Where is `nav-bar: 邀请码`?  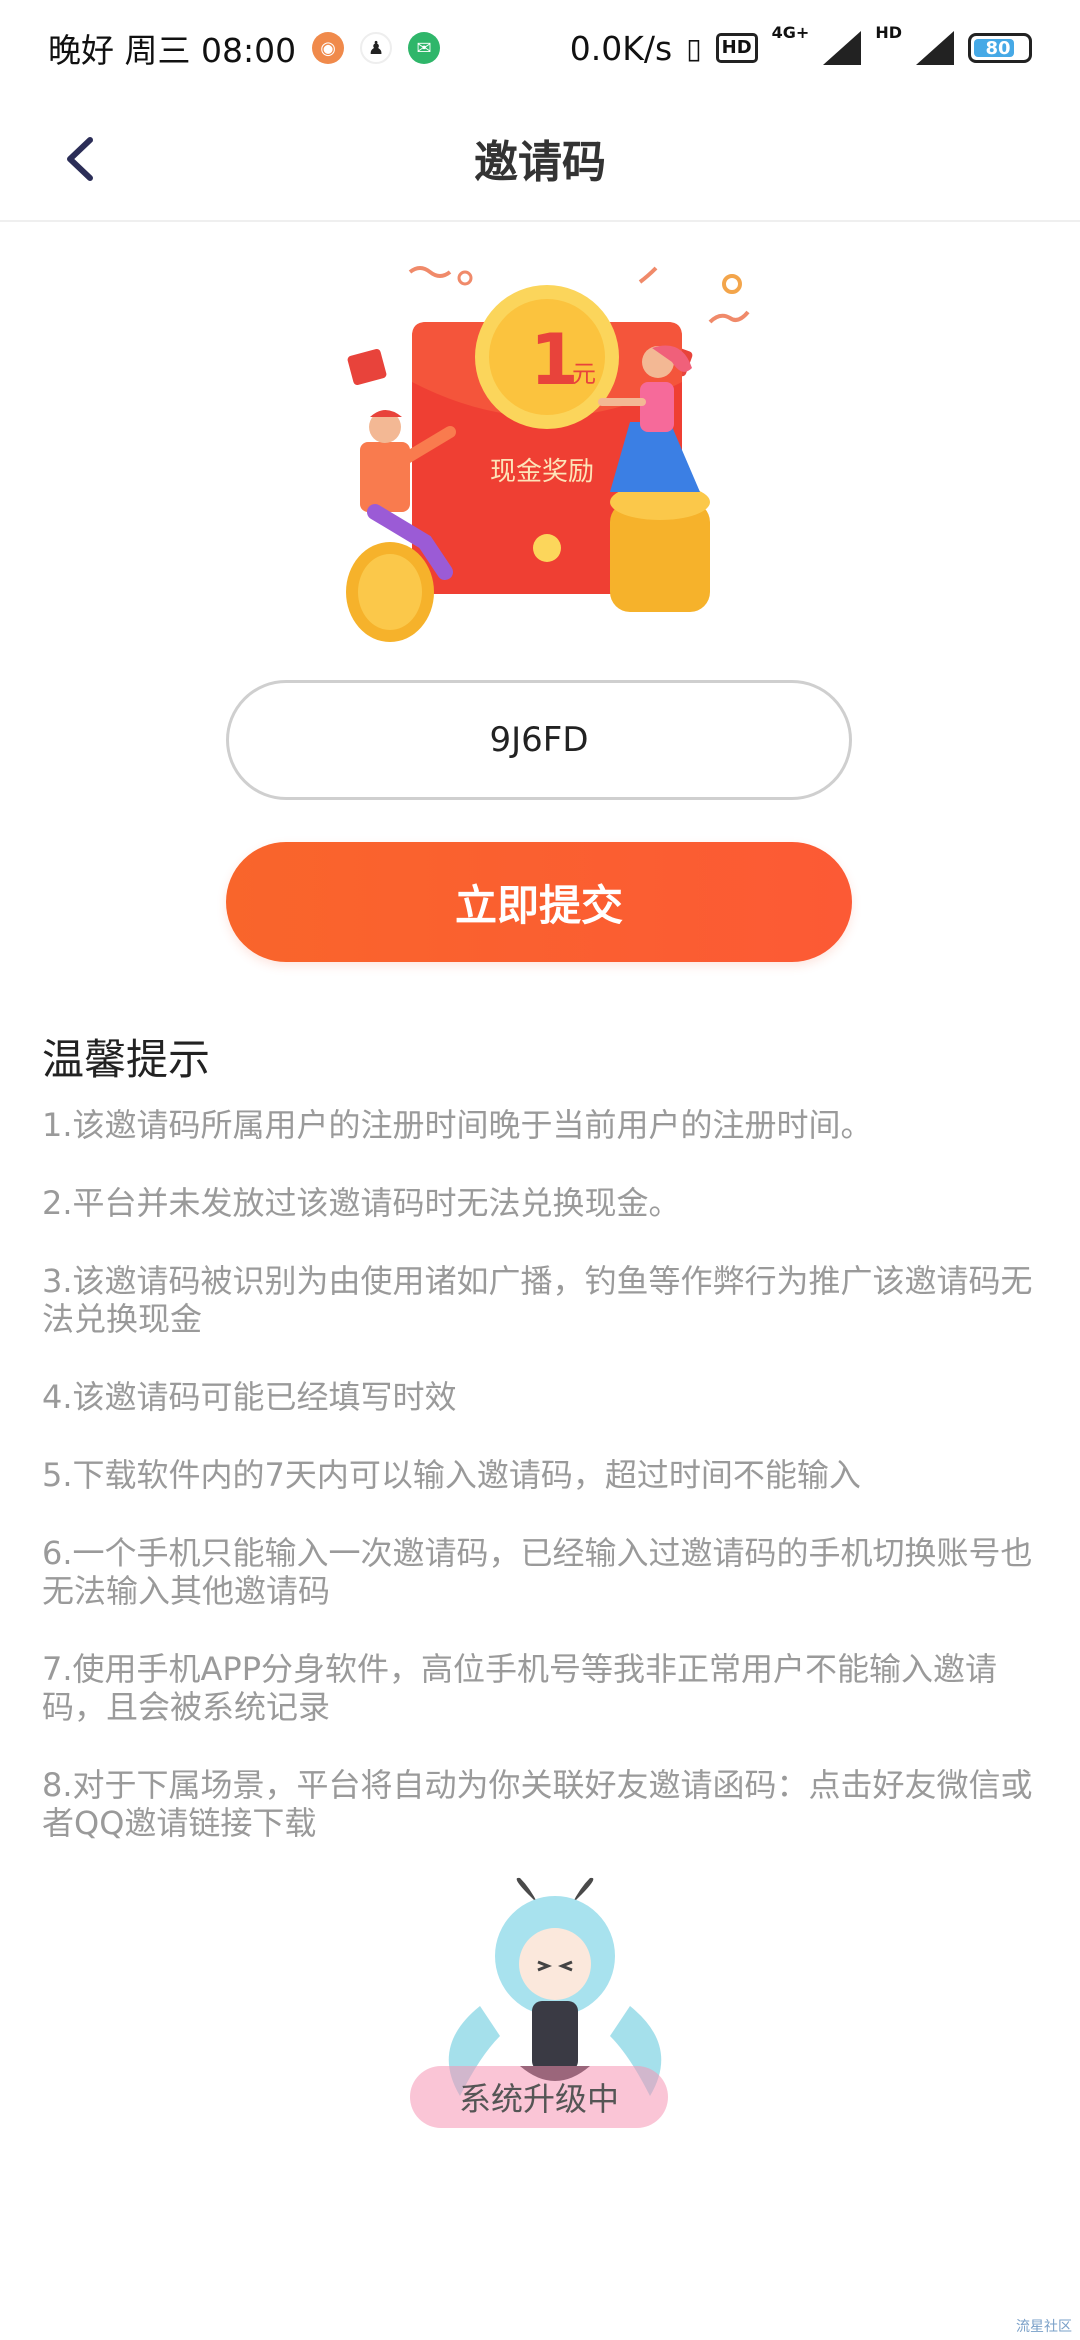 nav-bar: 邀请码 is located at coordinates (540, 159).